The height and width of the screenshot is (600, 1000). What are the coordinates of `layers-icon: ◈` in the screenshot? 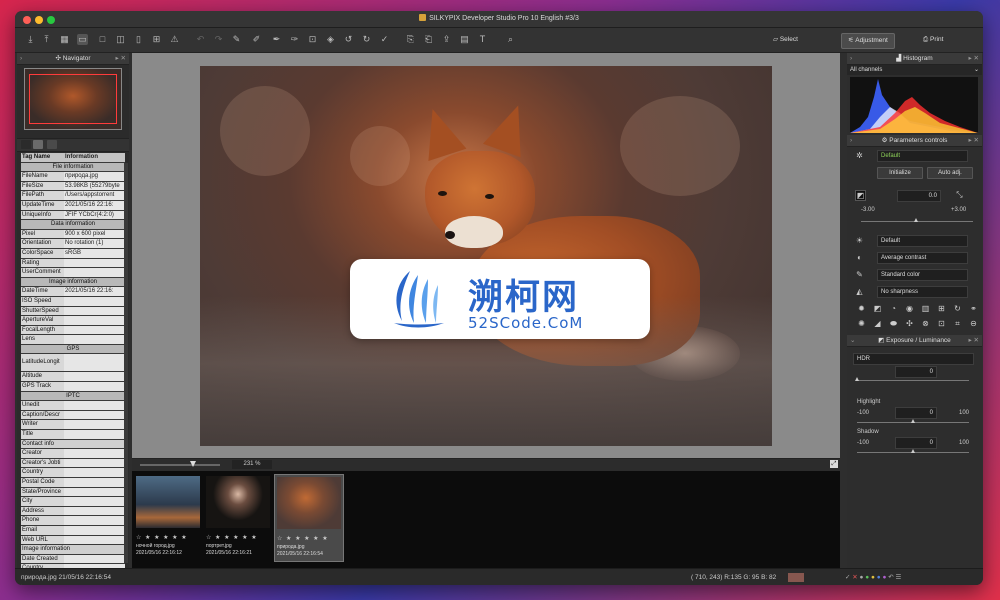 It's located at (330, 39).